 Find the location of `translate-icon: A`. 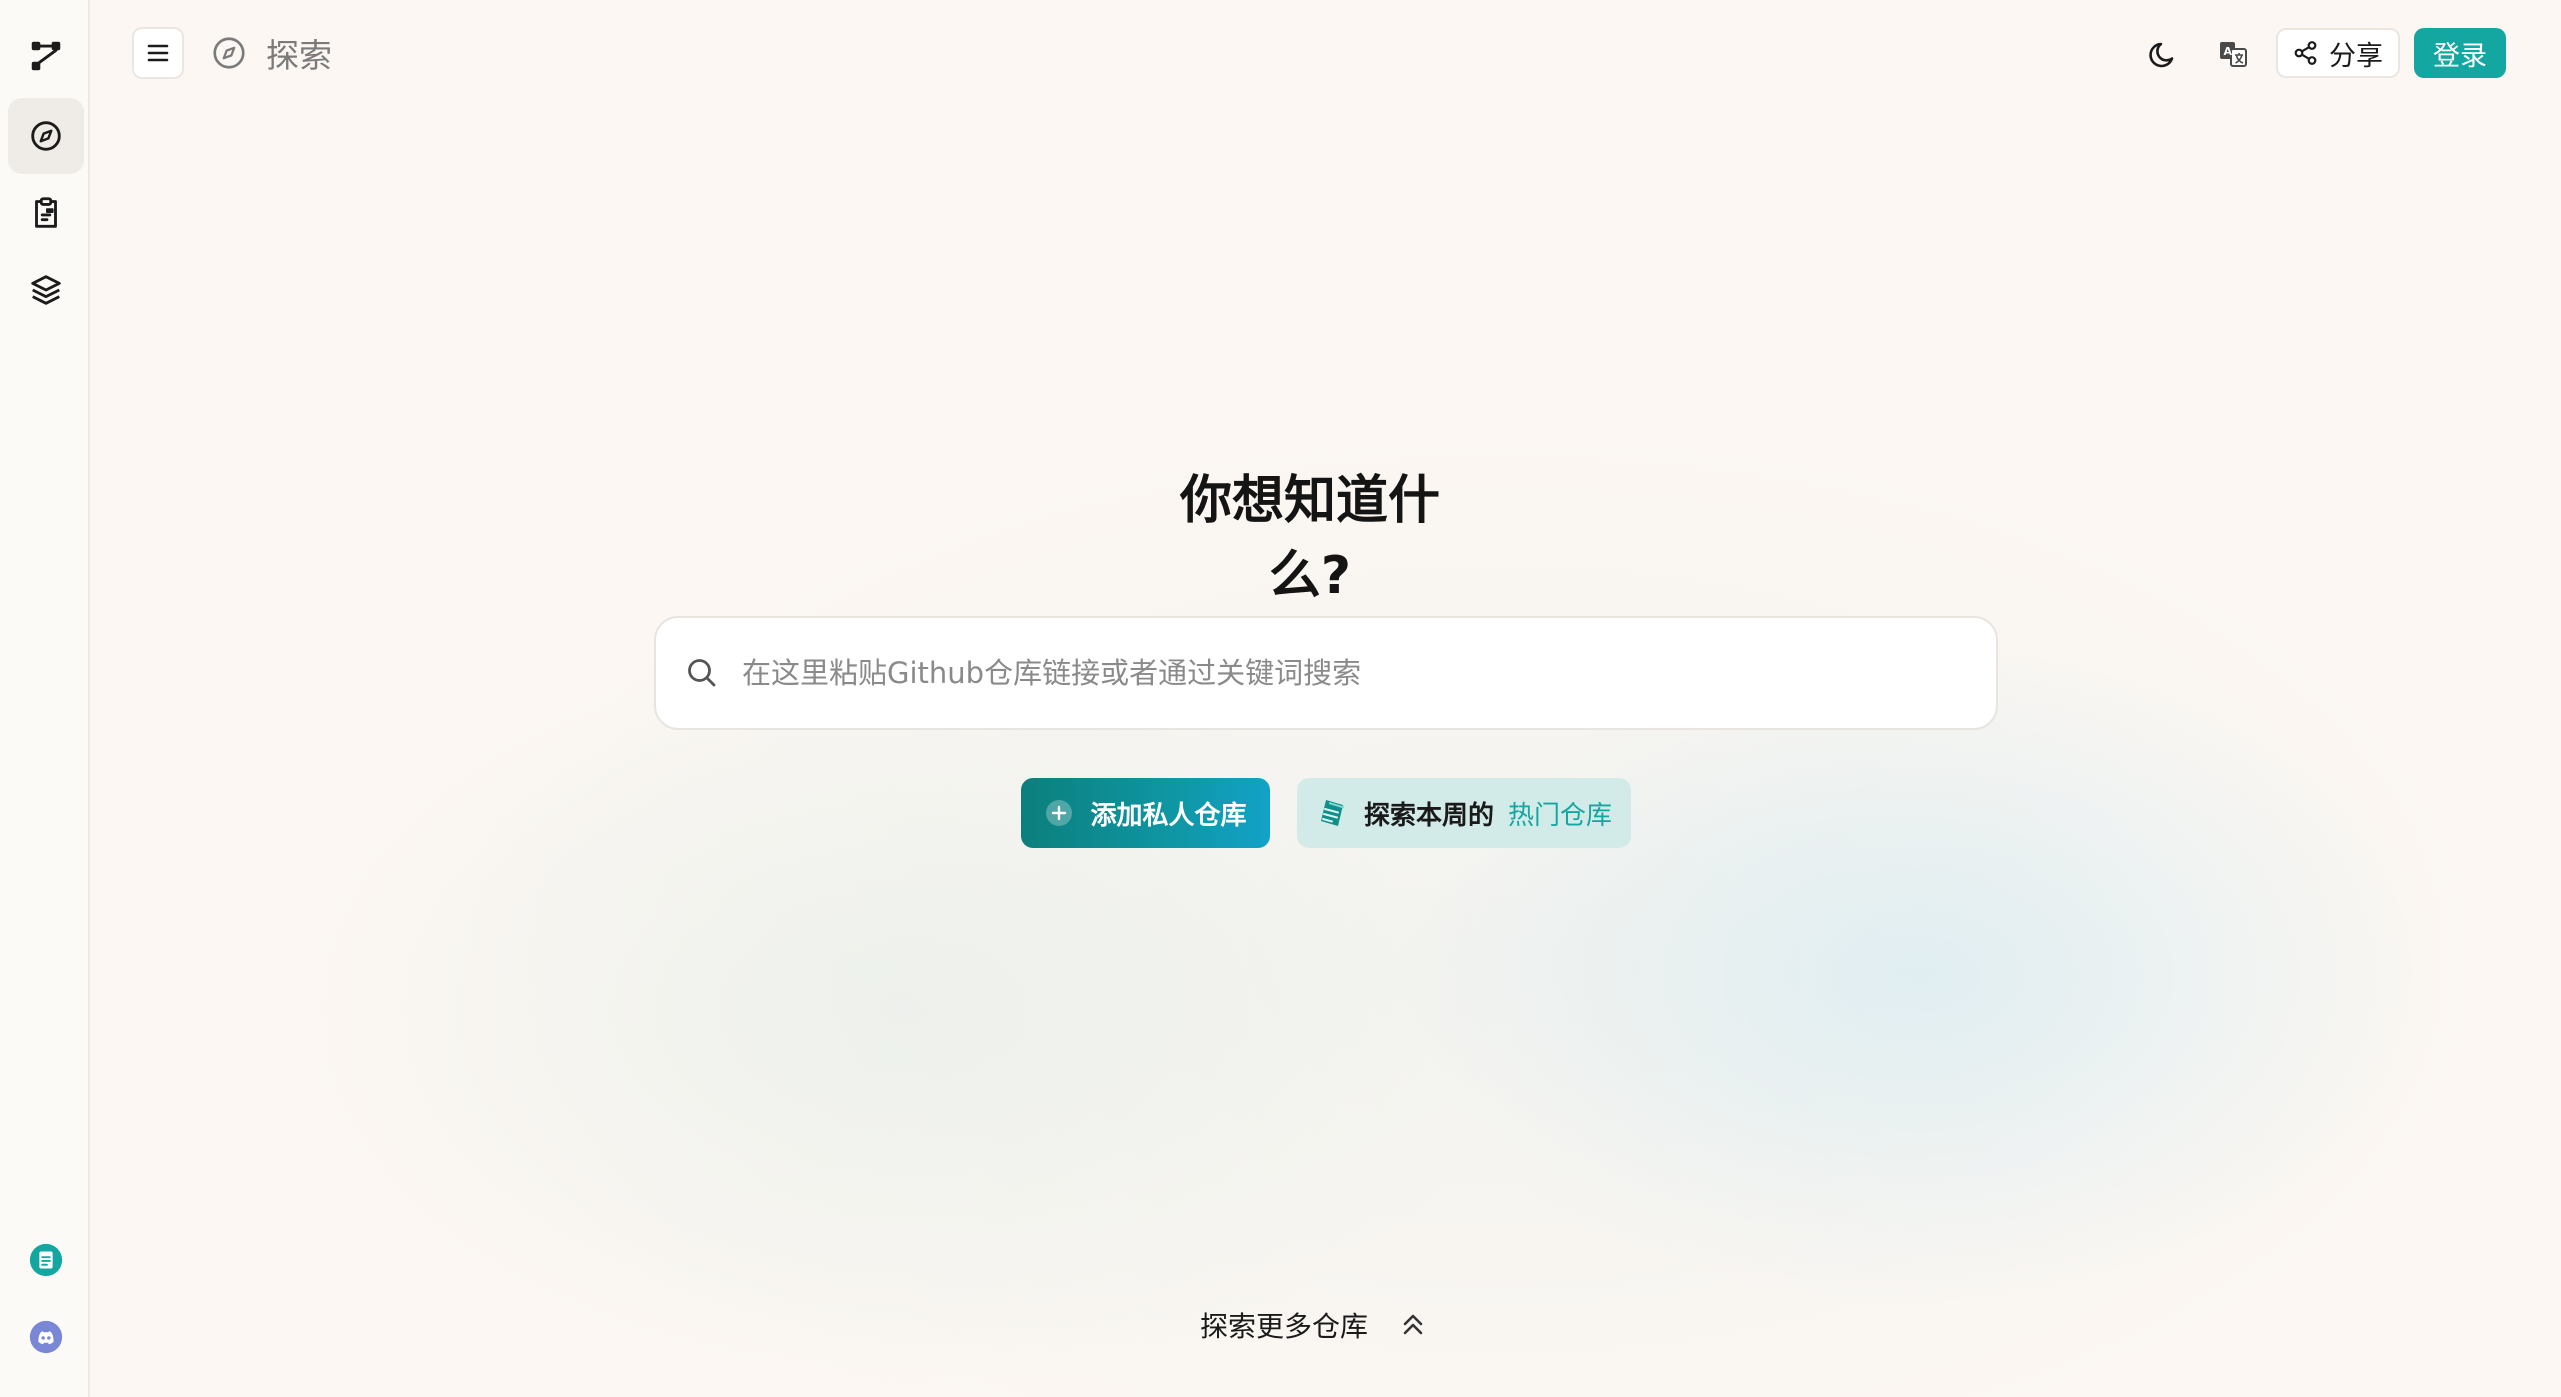

translate-icon: A is located at coordinates (2233, 54).